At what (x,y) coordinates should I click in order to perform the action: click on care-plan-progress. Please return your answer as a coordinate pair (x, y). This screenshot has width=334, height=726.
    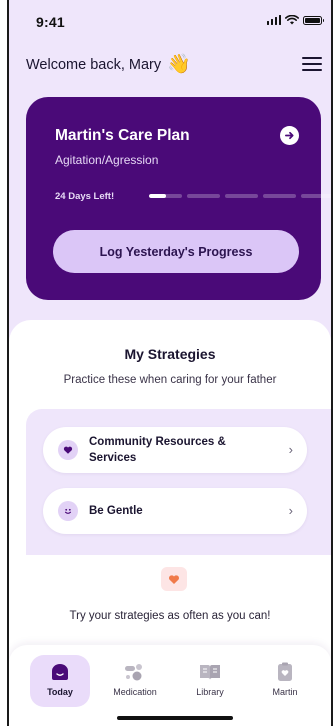
    Looking at the image, I should click on (240, 196).